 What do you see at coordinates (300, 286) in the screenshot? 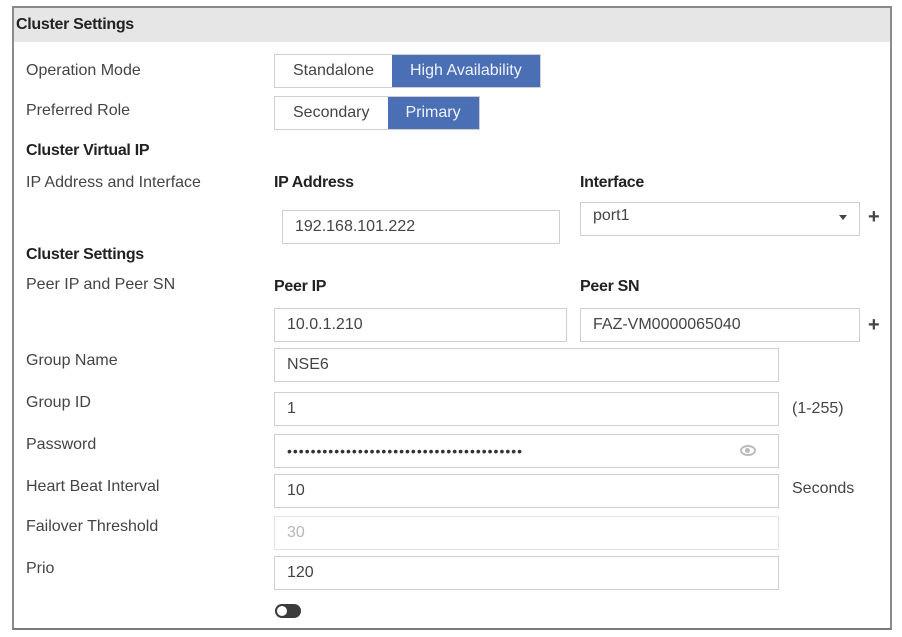
I see `peer-ip-header: Peer IP` at bounding box center [300, 286].